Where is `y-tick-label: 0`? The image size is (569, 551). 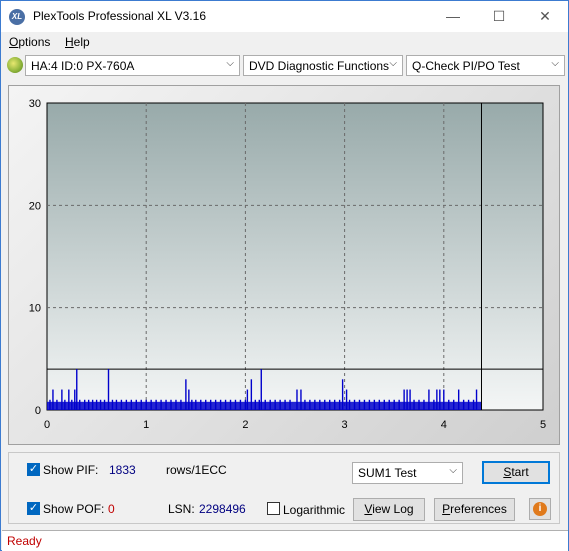
y-tick-label: 0 is located at coordinates (38, 411).